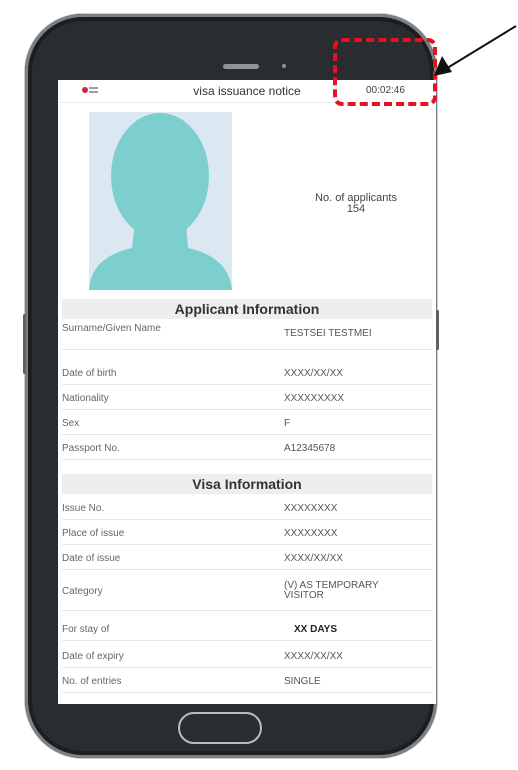 This screenshot has width=518, height=770. Describe the element at coordinates (437, 330) in the screenshot. I see `power-button` at that location.